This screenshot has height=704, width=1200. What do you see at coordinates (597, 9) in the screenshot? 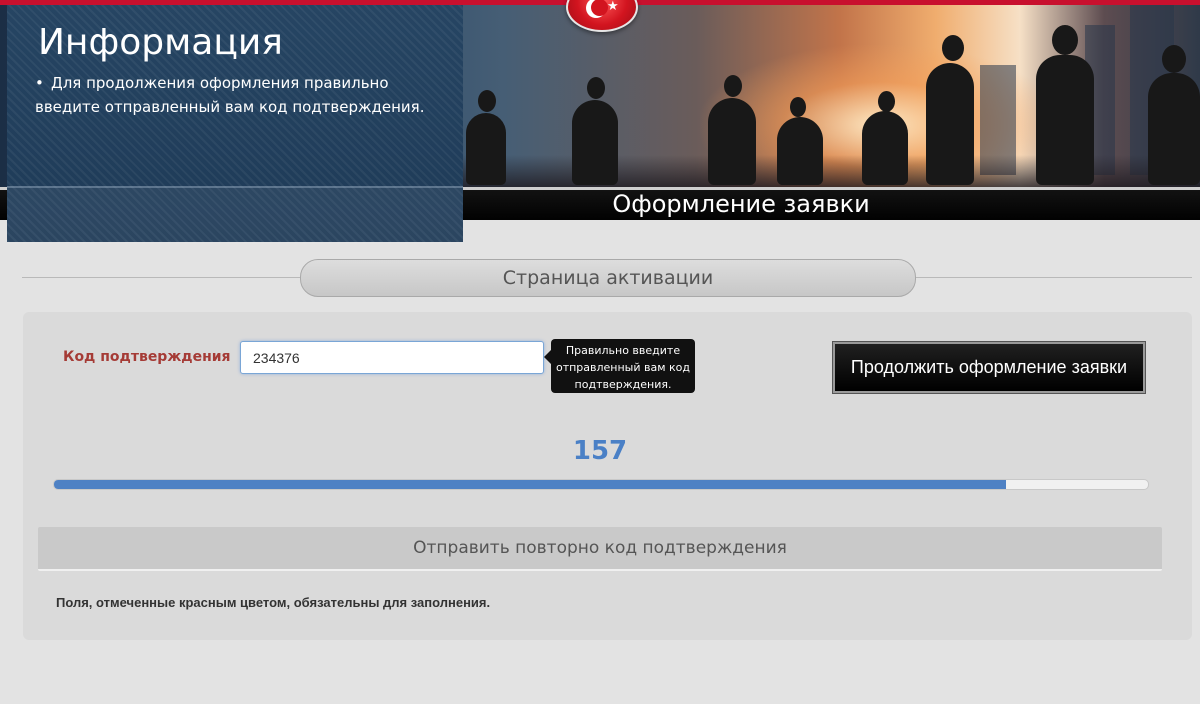
I see `crescent-icon` at bounding box center [597, 9].